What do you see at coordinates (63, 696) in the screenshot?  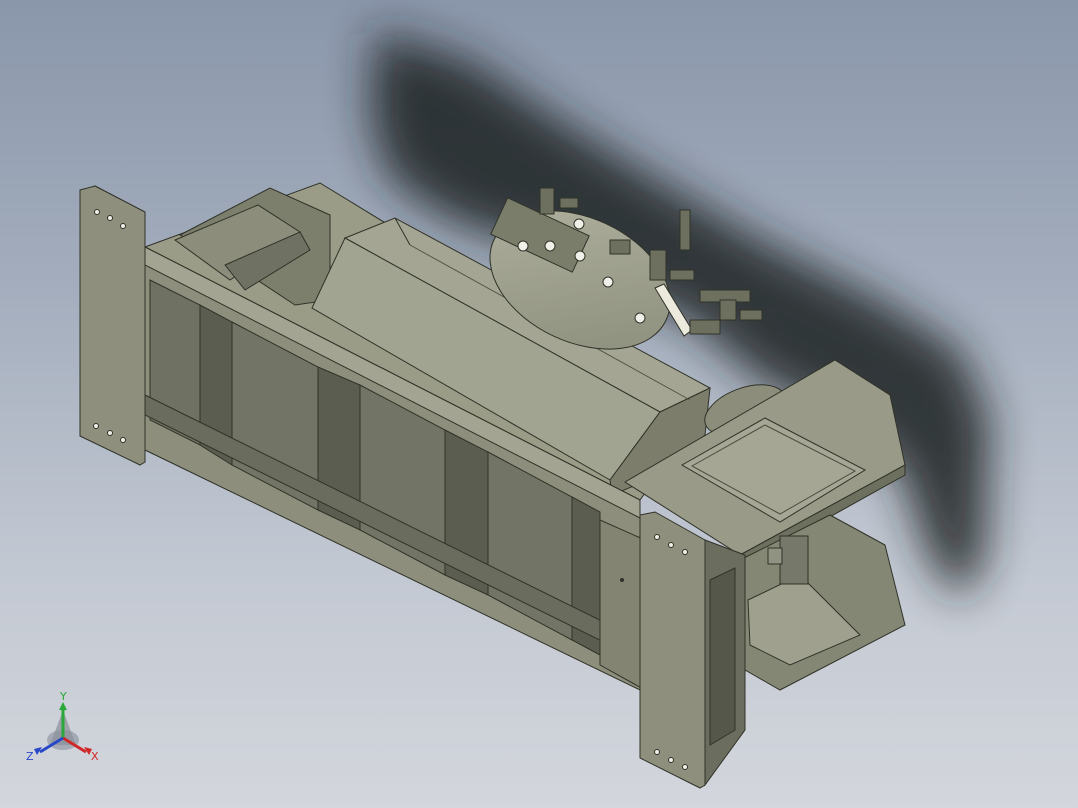 I see `y-axis-label: Y` at bounding box center [63, 696].